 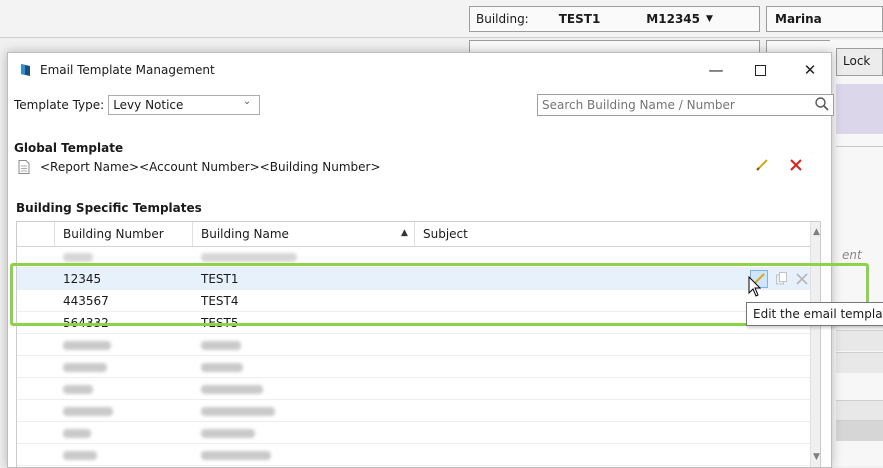 What do you see at coordinates (25, 70) in the screenshot?
I see `app-icon` at bounding box center [25, 70].